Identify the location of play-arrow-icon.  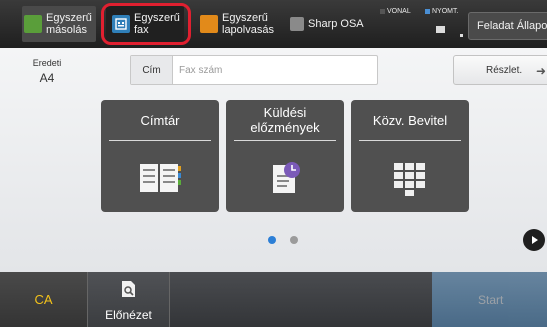
(535, 240).